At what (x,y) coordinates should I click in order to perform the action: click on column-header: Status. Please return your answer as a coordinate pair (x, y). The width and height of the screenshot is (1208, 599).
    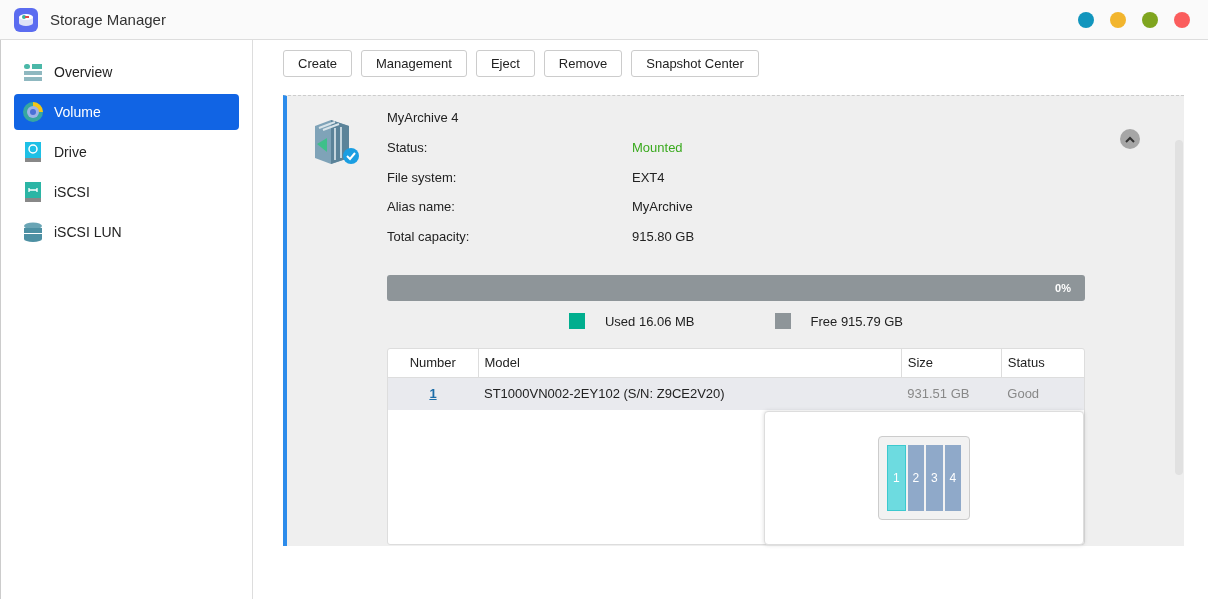
    Looking at the image, I should click on (1042, 363).